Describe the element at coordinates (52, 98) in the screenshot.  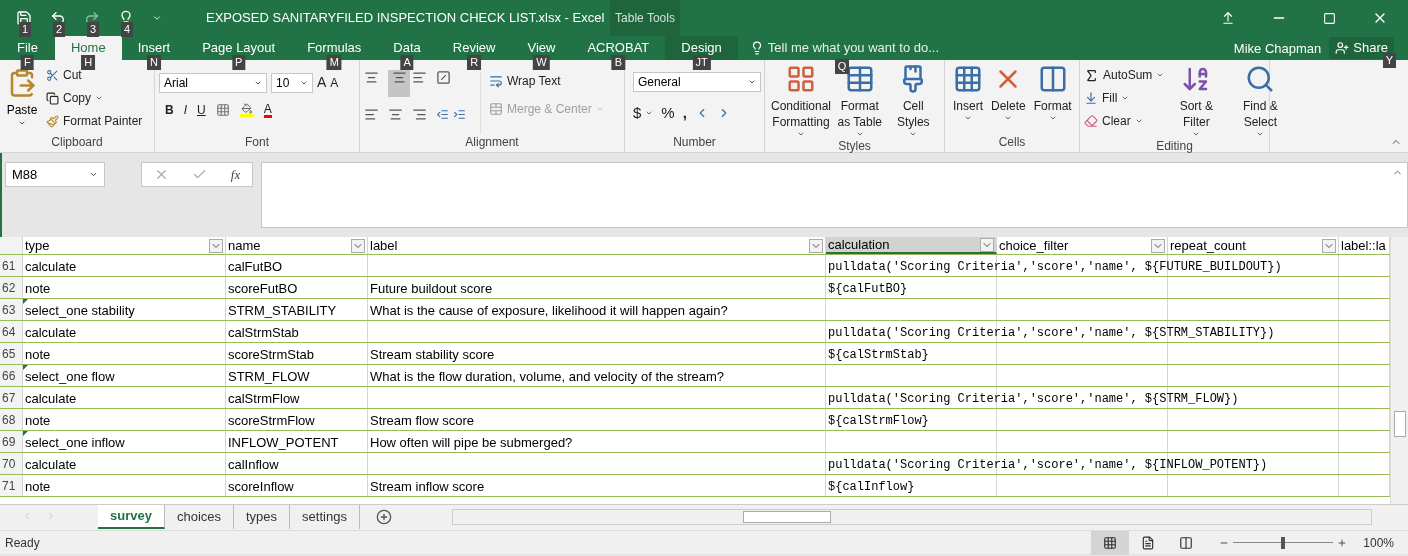
I see `copy-icon` at that location.